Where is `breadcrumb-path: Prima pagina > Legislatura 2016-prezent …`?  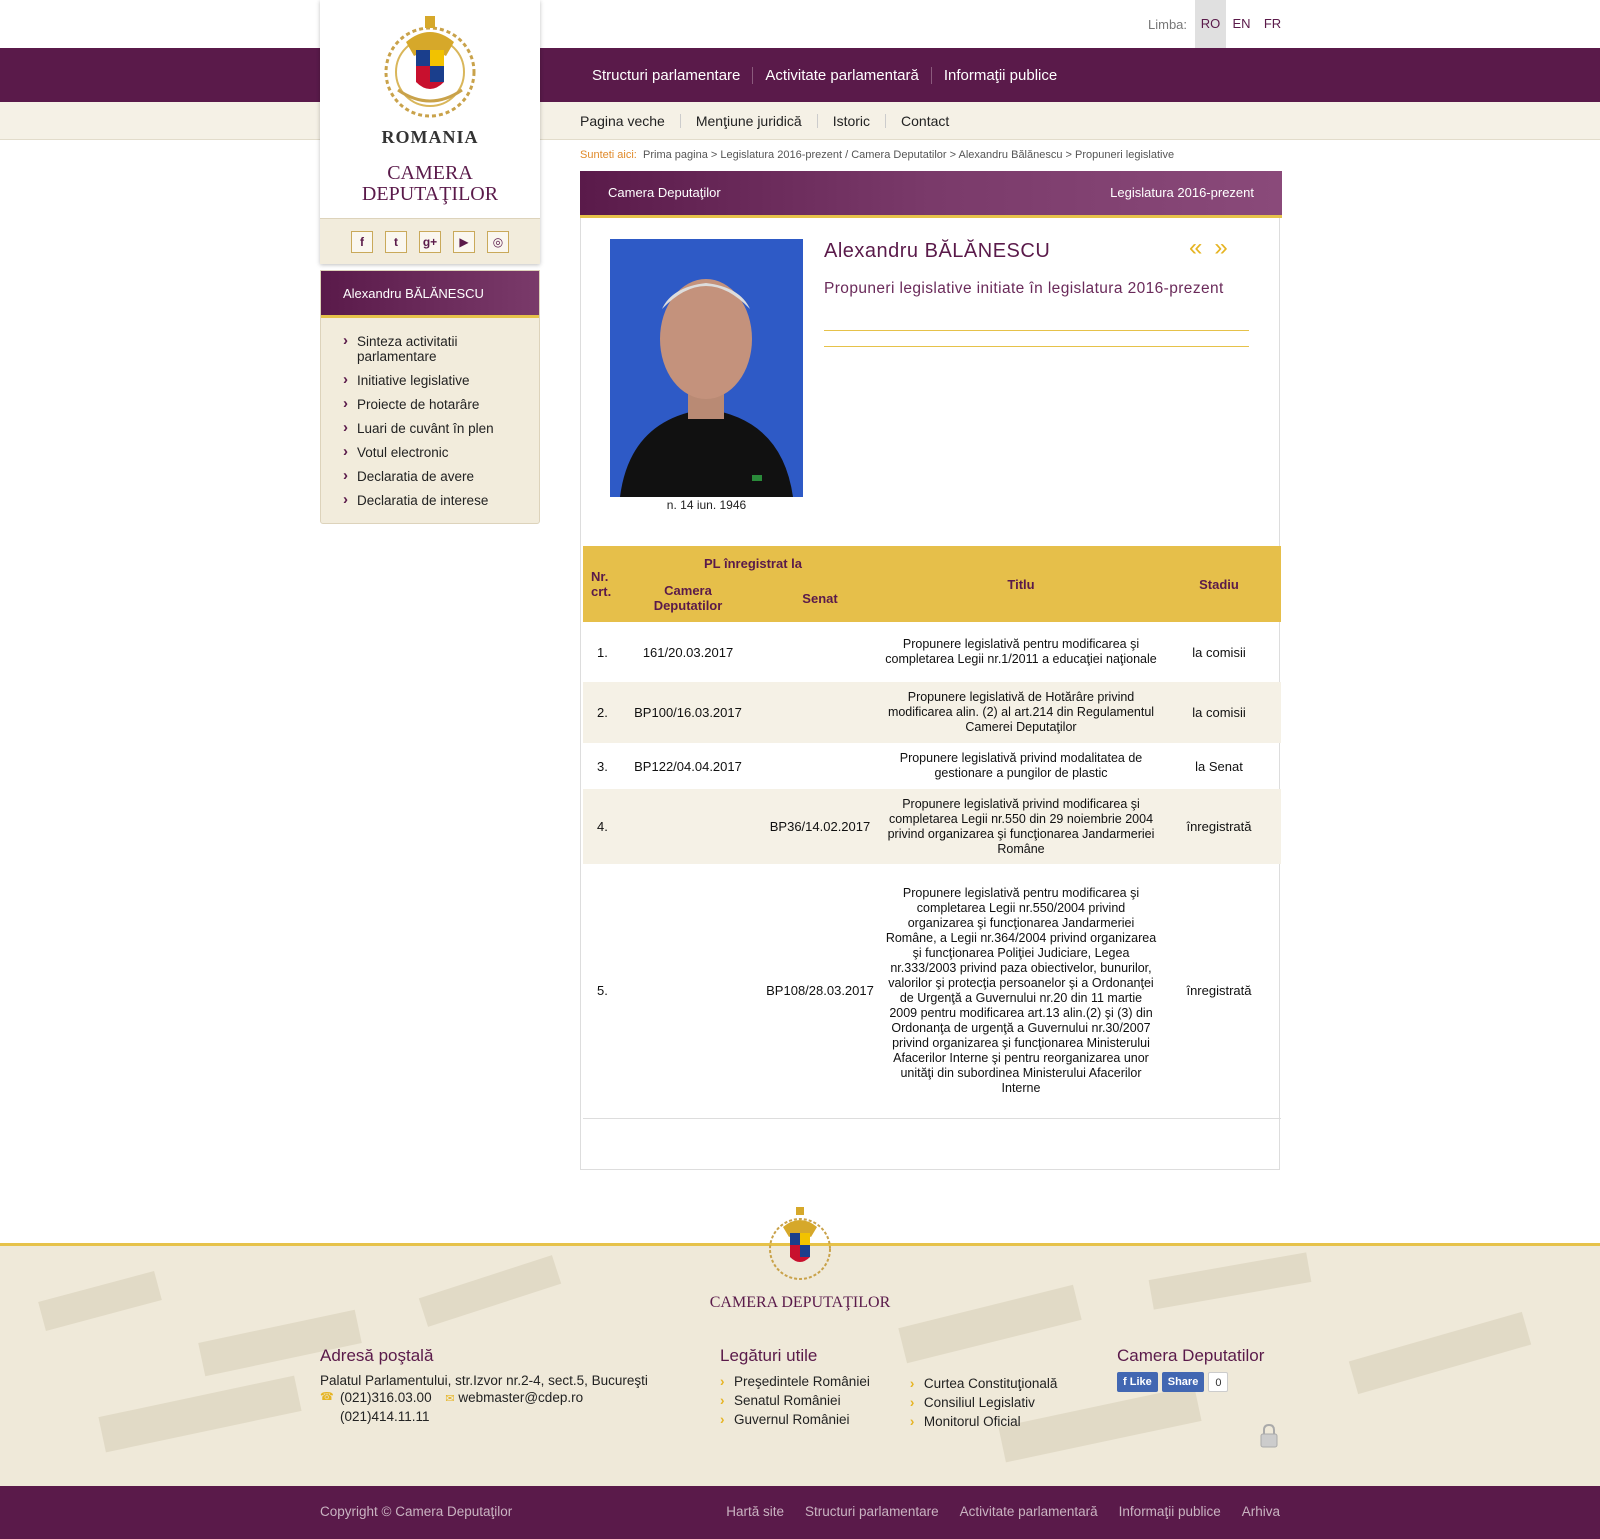 breadcrumb-path: Prima pagina > Legislatura 2016-prezent … is located at coordinates (908, 155).